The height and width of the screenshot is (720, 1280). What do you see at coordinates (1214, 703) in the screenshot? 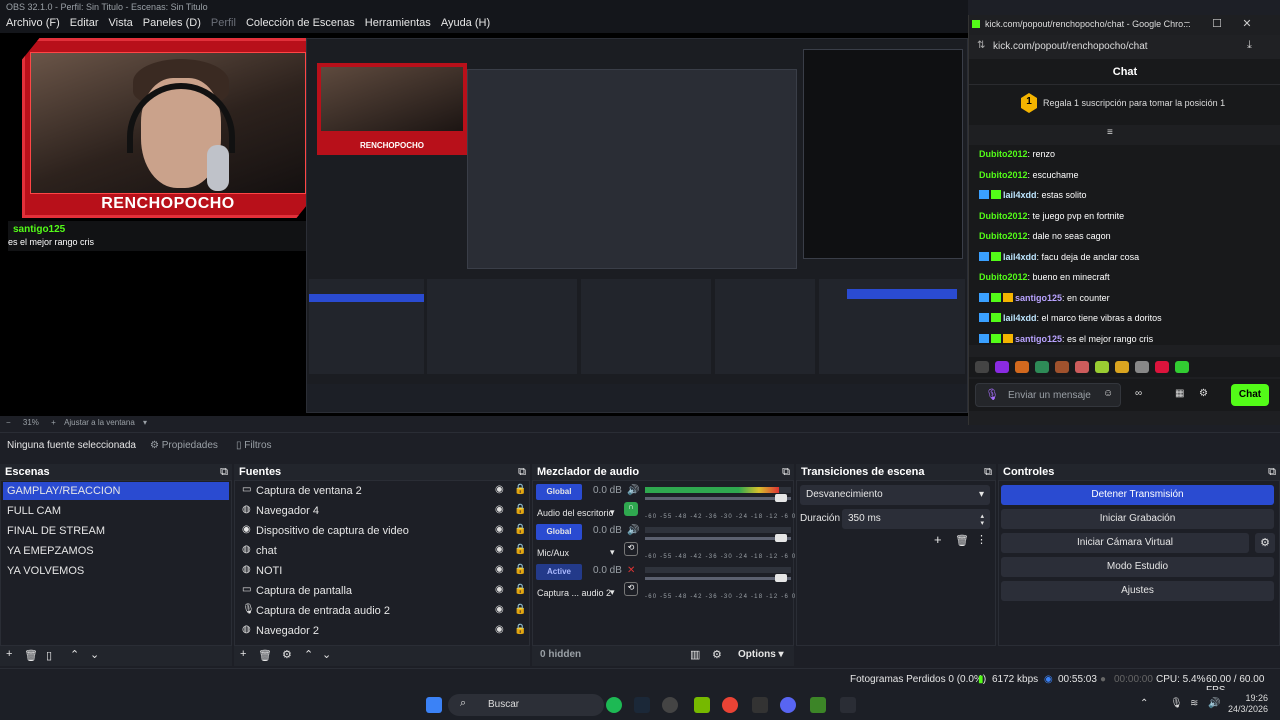
I see `volume-icon: 🔊` at bounding box center [1214, 703].